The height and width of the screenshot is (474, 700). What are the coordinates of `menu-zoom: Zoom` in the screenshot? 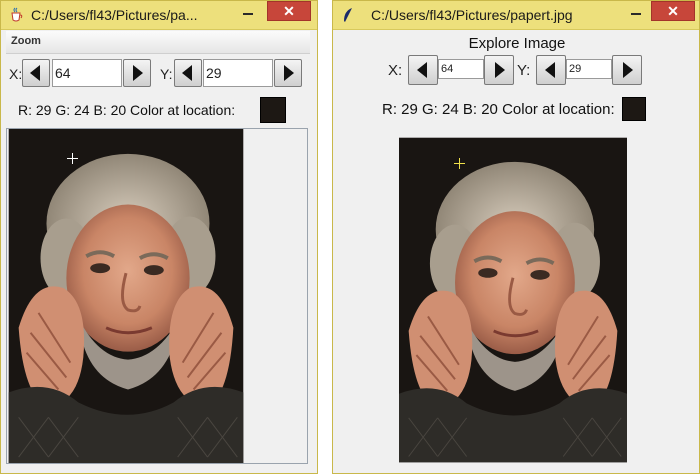 It's located at (26, 41).